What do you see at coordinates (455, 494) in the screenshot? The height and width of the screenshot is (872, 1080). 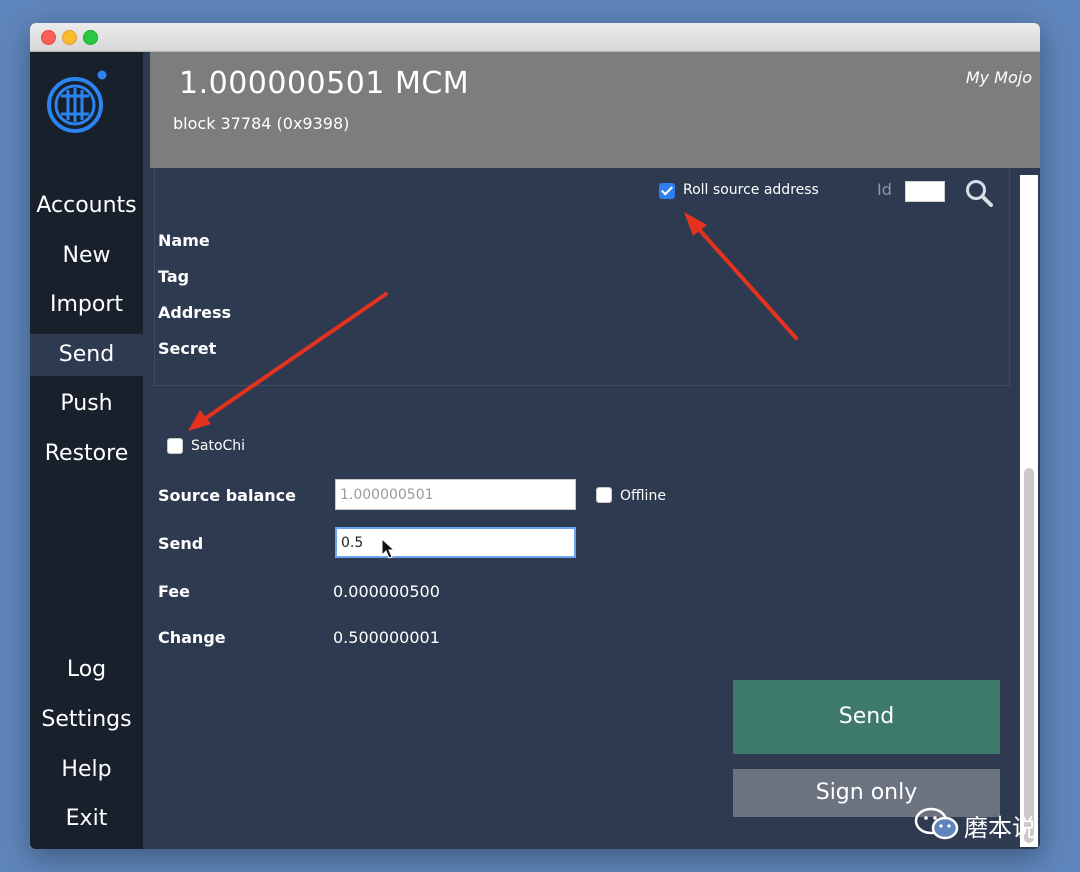 I see `source-balance-field` at bounding box center [455, 494].